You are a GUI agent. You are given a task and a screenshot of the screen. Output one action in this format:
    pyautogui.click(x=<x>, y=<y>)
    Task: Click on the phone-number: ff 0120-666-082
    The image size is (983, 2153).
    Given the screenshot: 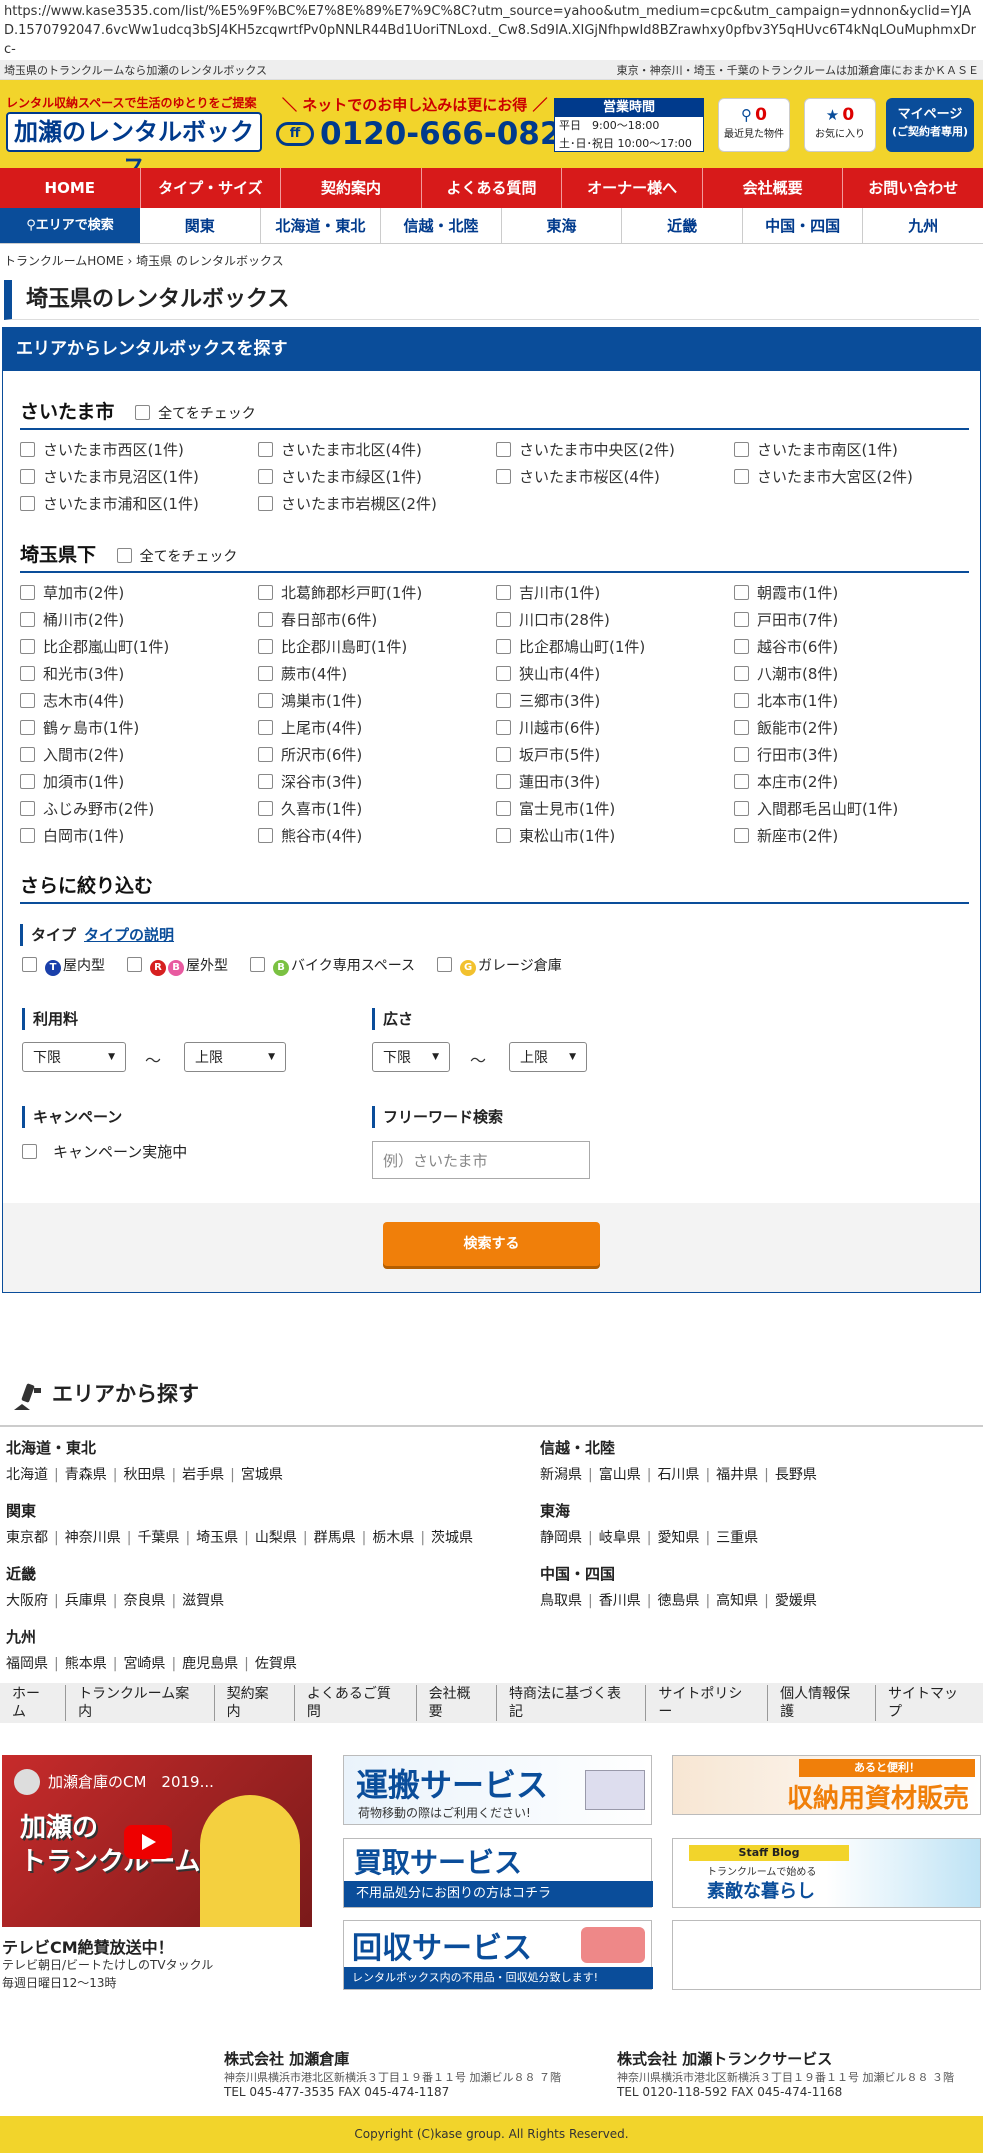 What is the action you would take?
    pyautogui.click(x=418, y=134)
    